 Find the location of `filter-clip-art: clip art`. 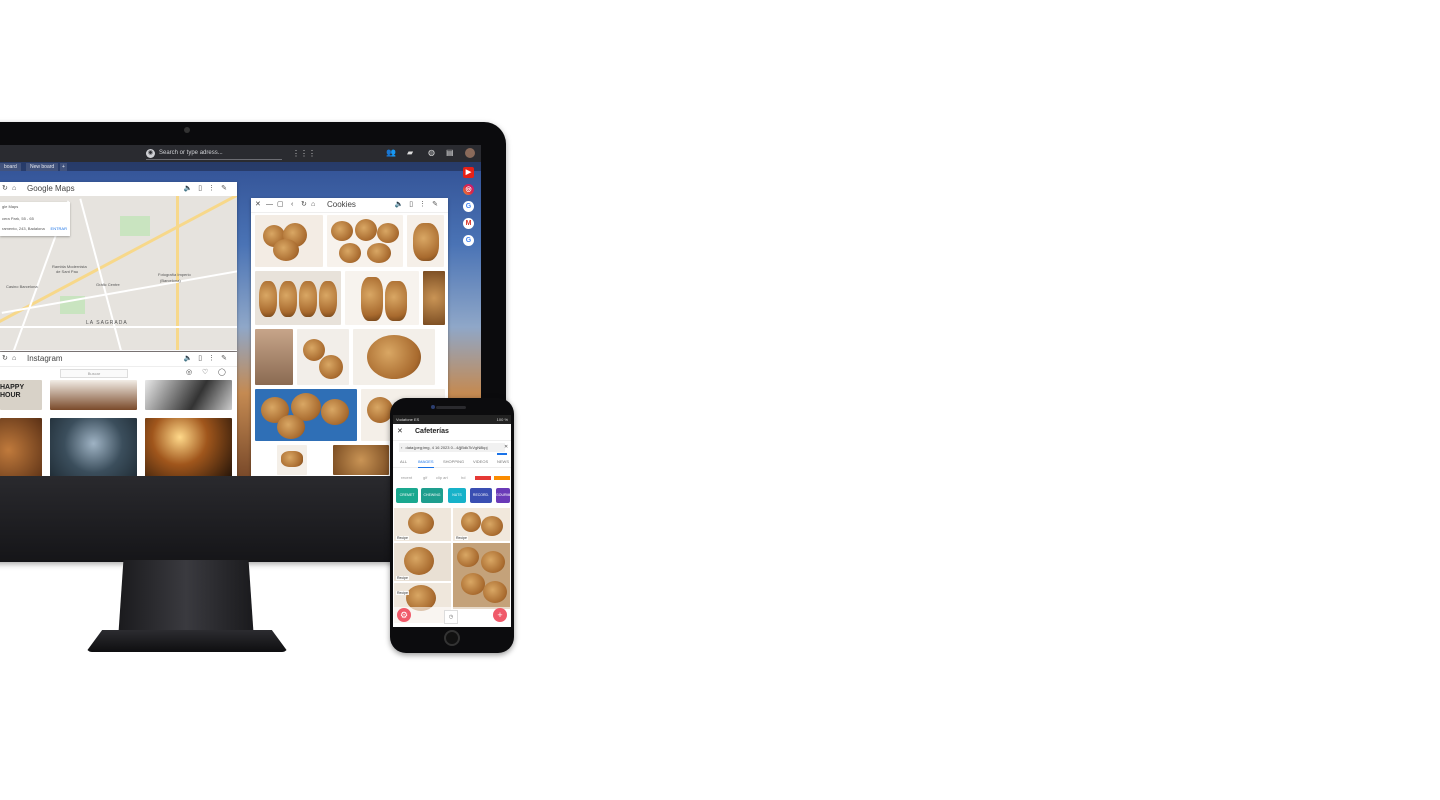

filter-clip-art: clip art is located at coordinates (442, 478).